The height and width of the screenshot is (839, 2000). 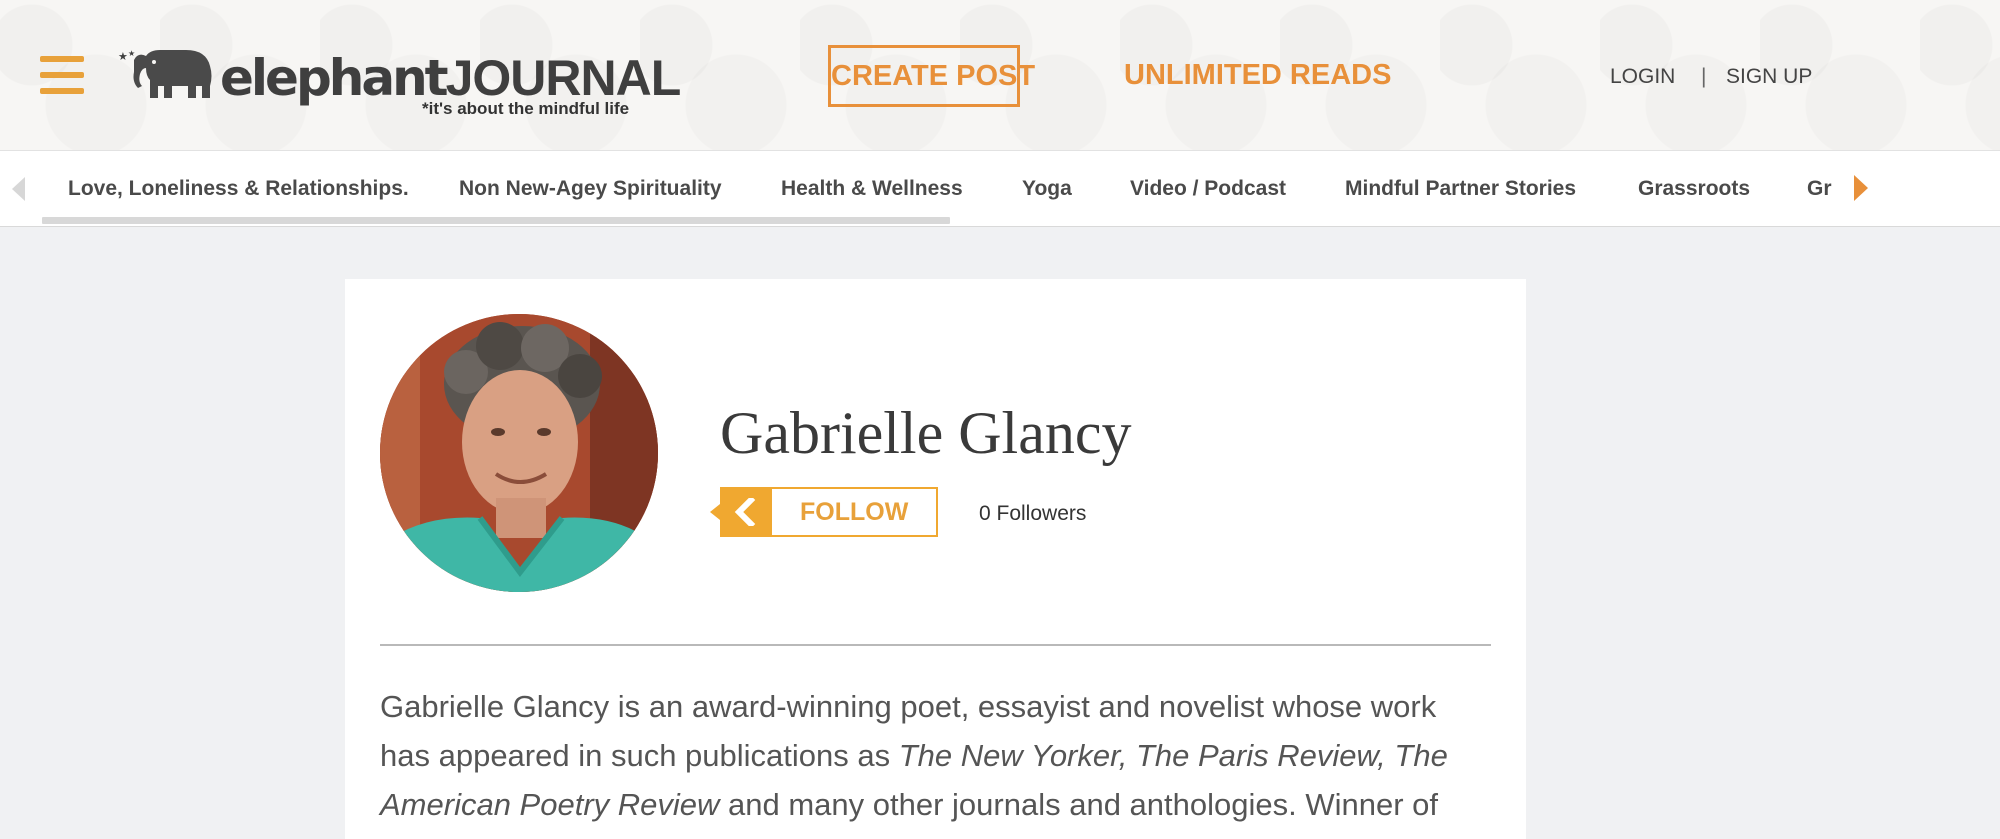 What do you see at coordinates (590, 189) in the screenshot?
I see `category-item-spirituality: Non New-Agey Spirituality` at bounding box center [590, 189].